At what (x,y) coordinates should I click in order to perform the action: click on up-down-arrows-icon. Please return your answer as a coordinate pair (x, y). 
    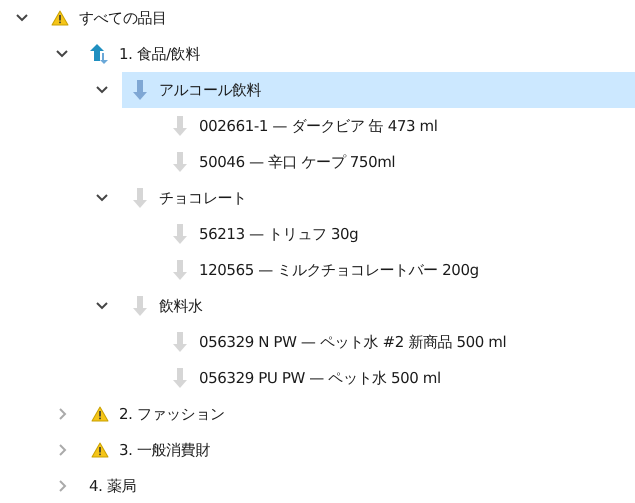
    Looking at the image, I should click on (100, 54).